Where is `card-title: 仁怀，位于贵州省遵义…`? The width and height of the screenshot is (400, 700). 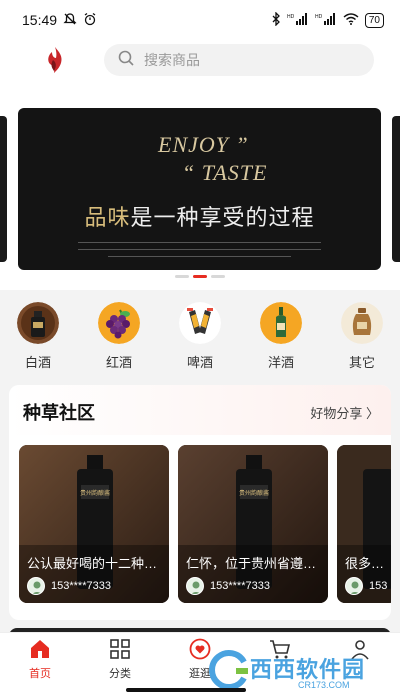
card-title: 仁怀，位于贵州省遵义… is located at coordinates (253, 563).